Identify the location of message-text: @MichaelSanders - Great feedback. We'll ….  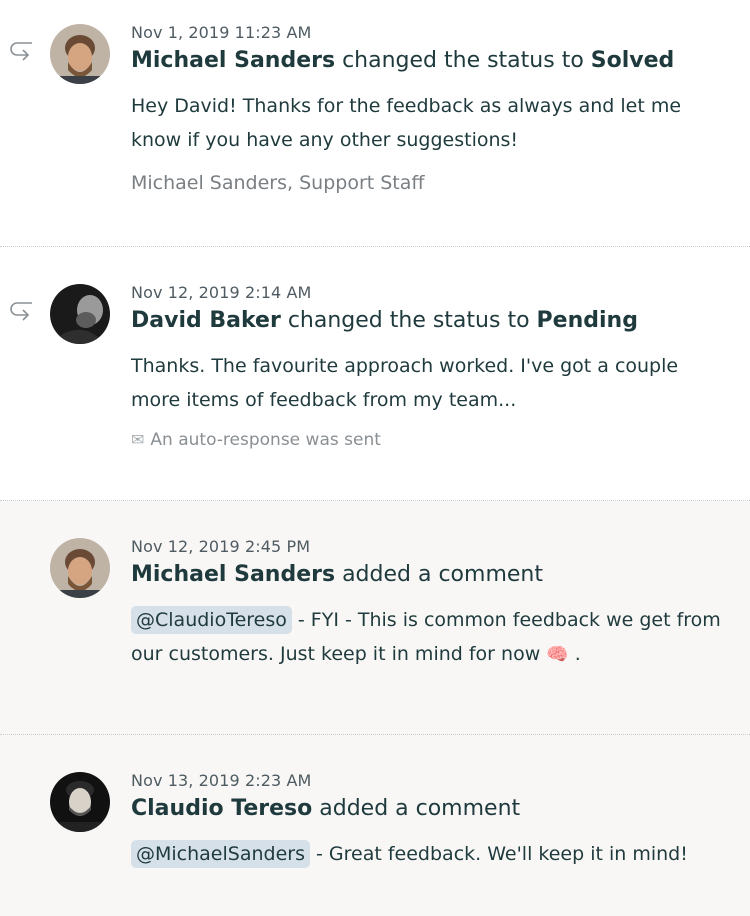
(437, 854).